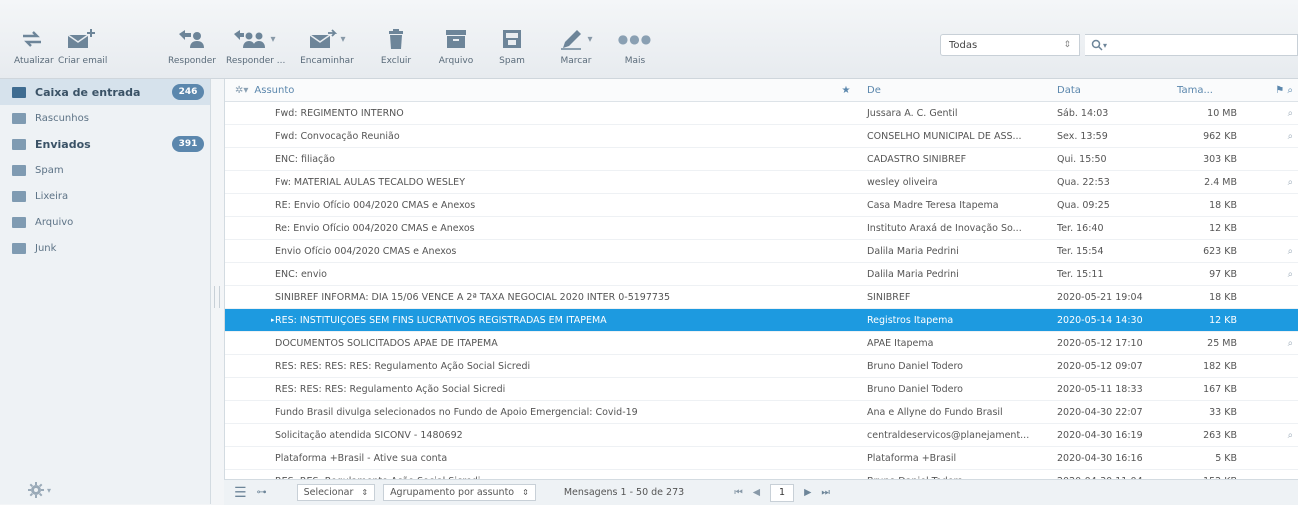  What do you see at coordinates (1223, 297) in the screenshot?
I see `message-size: 18 KB` at bounding box center [1223, 297].